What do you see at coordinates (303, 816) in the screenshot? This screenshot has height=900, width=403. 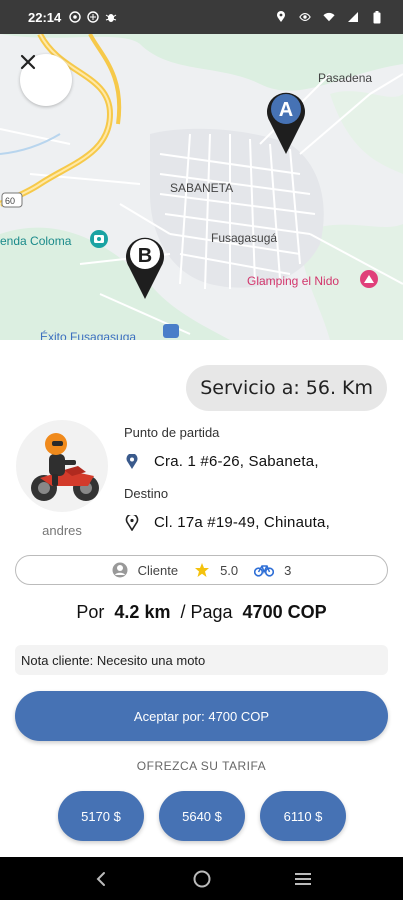 I see `fare-option-3-button: 6110 $` at bounding box center [303, 816].